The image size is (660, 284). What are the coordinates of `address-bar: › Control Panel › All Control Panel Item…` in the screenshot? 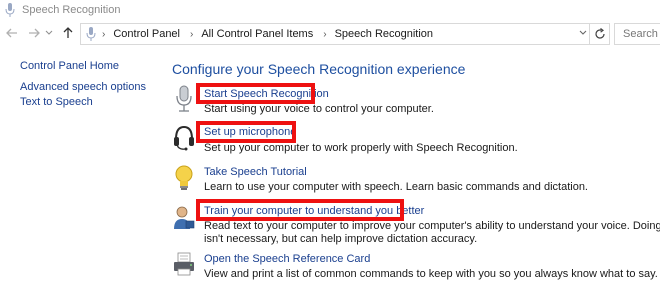 It's located at (345, 34).